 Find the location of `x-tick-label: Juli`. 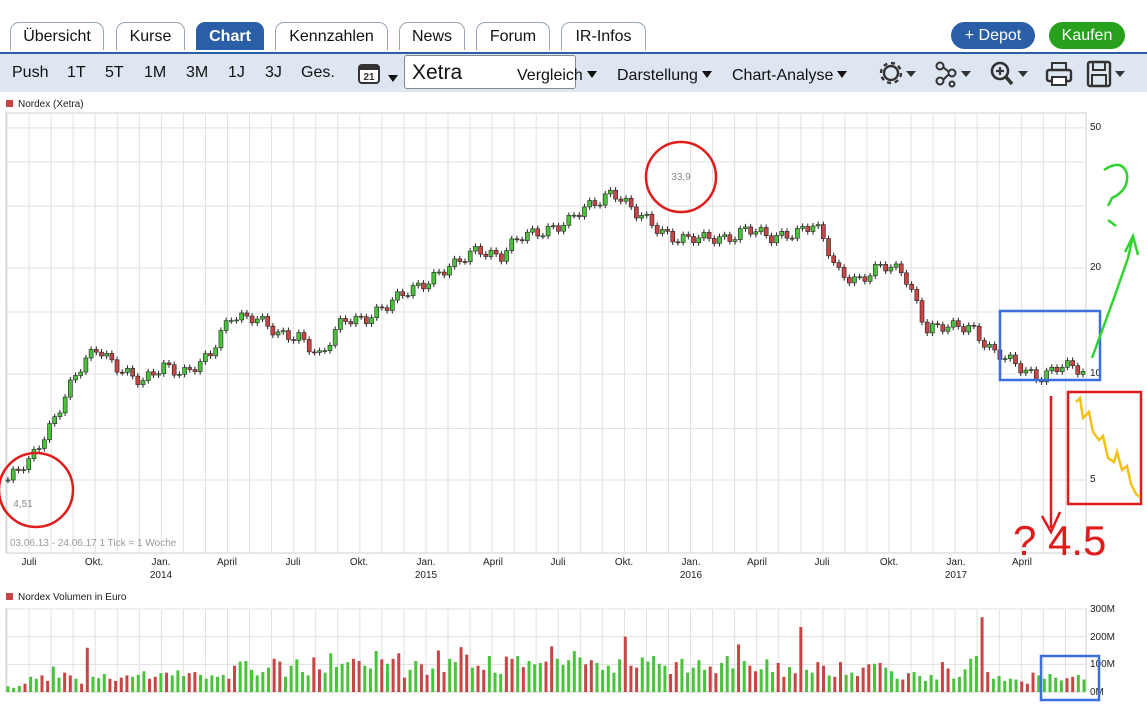

x-tick-label: Juli is located at coordinates (28, 562).